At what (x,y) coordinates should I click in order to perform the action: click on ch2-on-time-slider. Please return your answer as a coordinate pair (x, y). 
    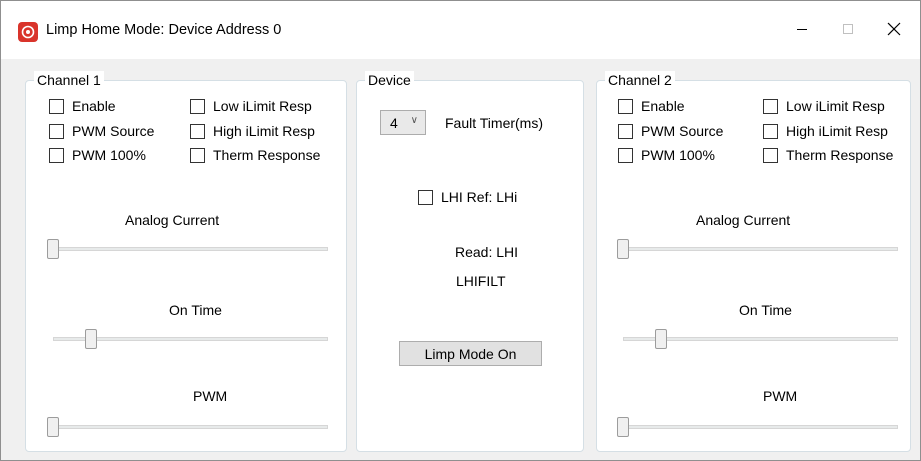
    Looking at the image, I should click on (760, 339).